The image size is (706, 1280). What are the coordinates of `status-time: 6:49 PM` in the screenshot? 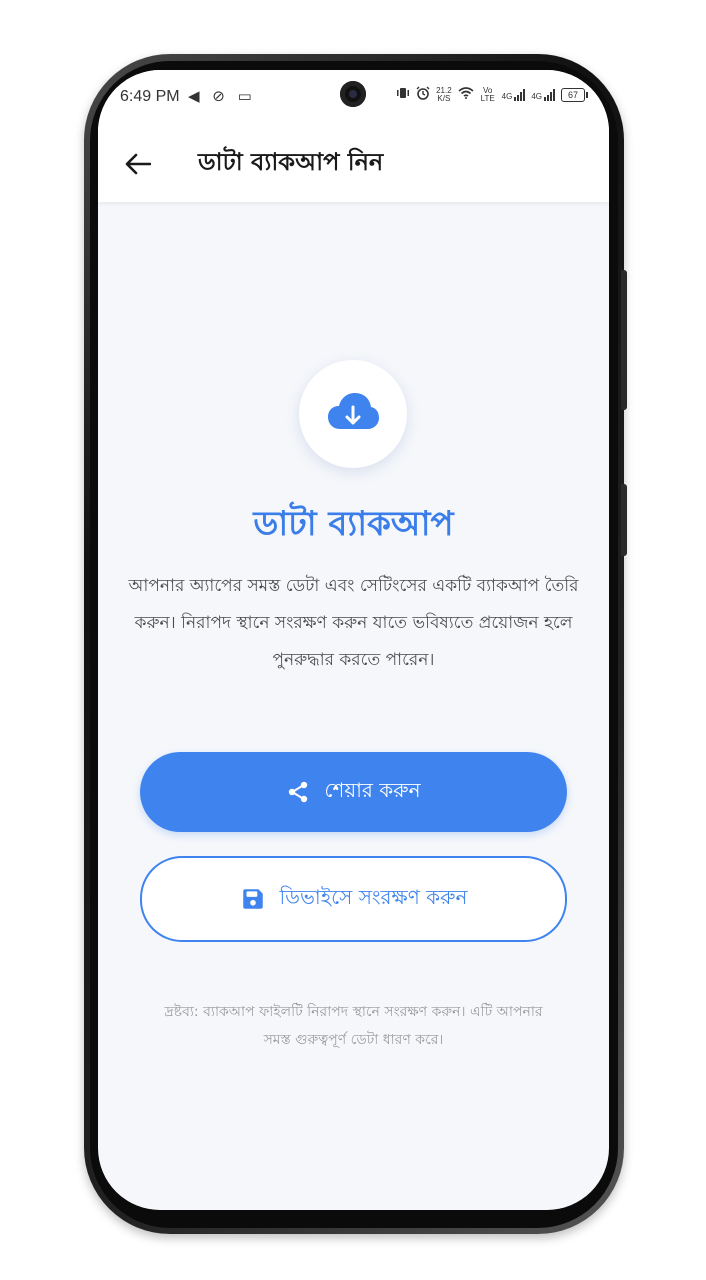 It's located at (150, 96).